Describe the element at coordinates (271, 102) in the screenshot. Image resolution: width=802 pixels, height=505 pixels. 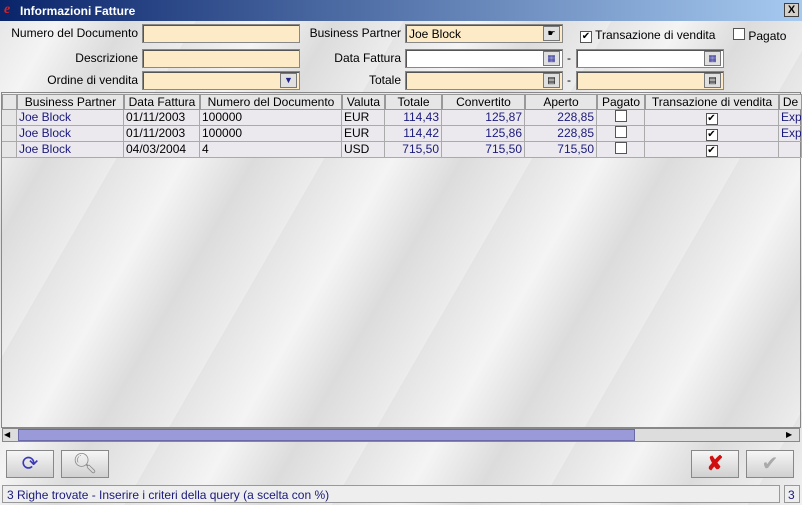
I see `column-header: Numero del Documento` at that location.